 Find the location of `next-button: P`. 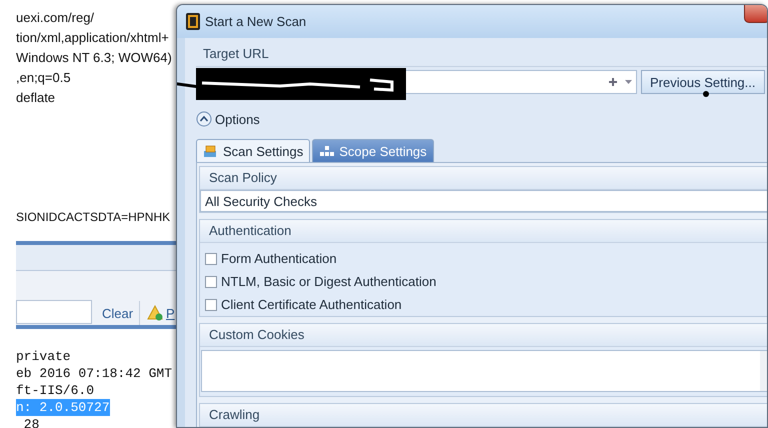

next-button: P is located at coordinates (170, 313).